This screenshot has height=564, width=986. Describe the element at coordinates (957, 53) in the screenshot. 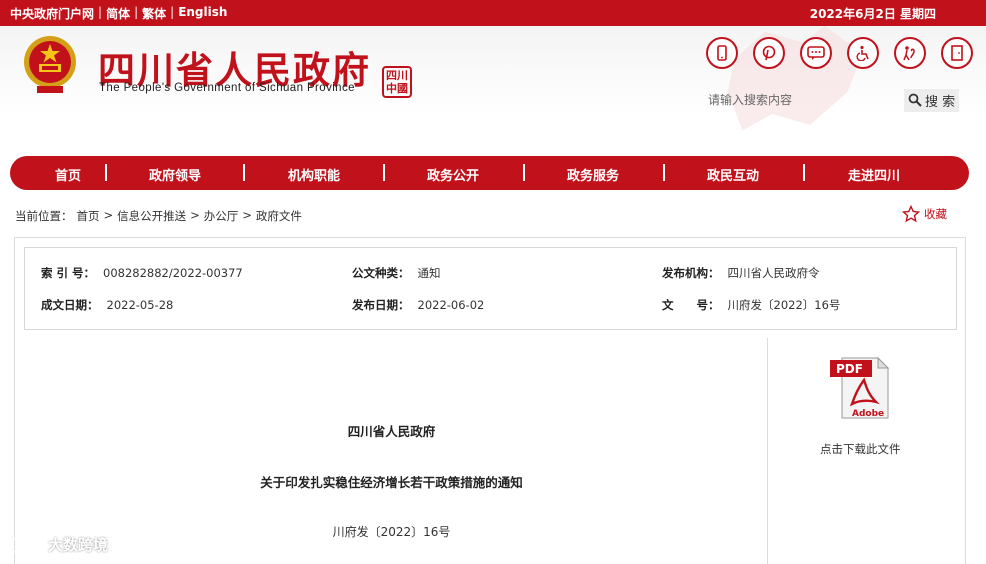

I see `exit-icon` at that location.